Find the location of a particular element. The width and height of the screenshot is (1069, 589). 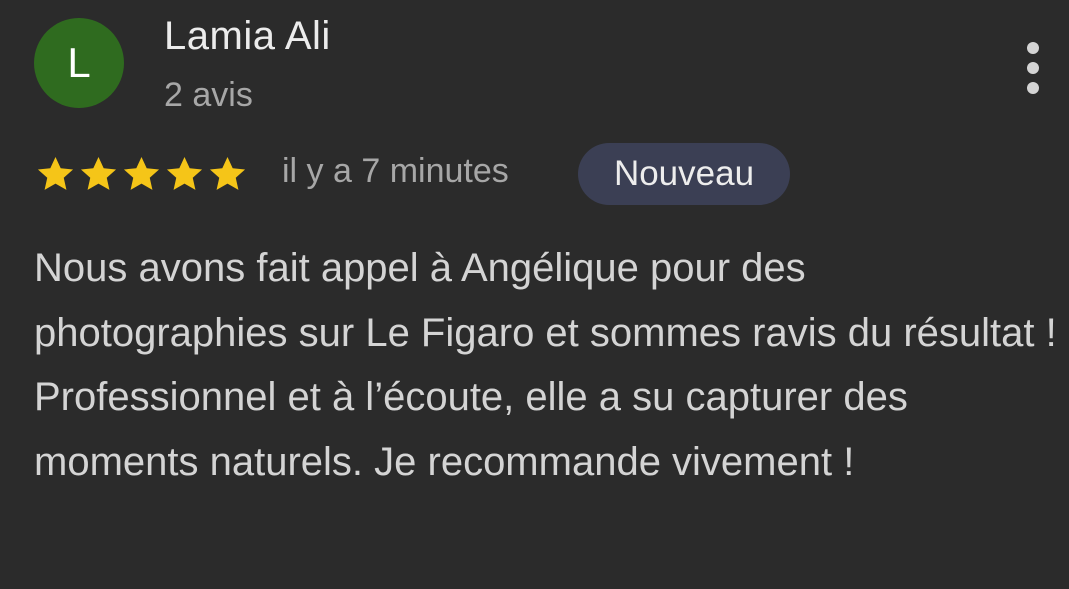

author-name: Lamia Ali is located at coordinates (247, 36).